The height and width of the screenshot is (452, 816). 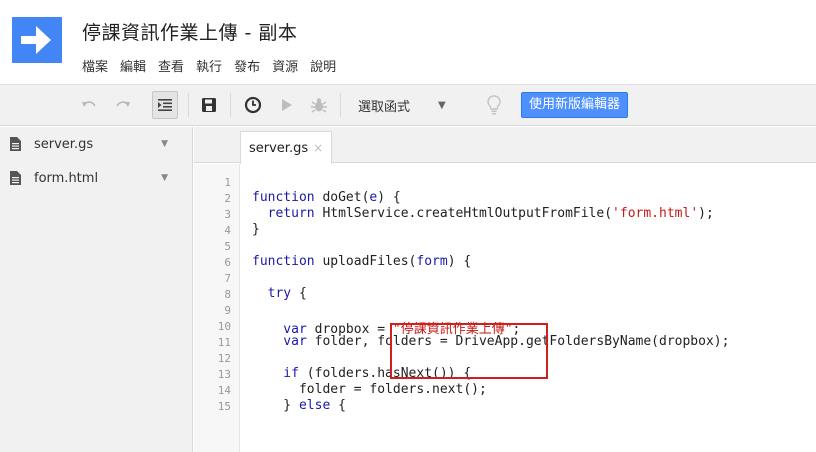 What do you see at coordinates (217, 308) in the screenshot?
I see `line-number-gutter: 1 2 3 4 5 6 7 8 9 10 11 12 13 14 15` at bounding box center [217, 308].